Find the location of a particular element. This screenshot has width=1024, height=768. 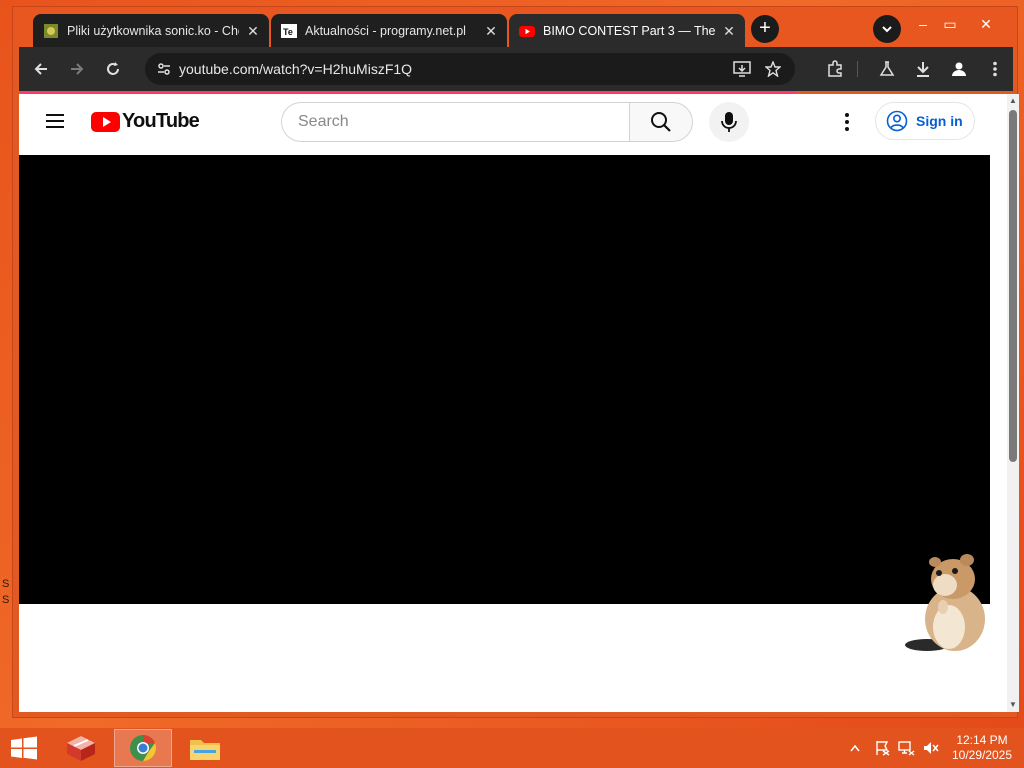

install-app-icon is located at coordinates (742, 69).